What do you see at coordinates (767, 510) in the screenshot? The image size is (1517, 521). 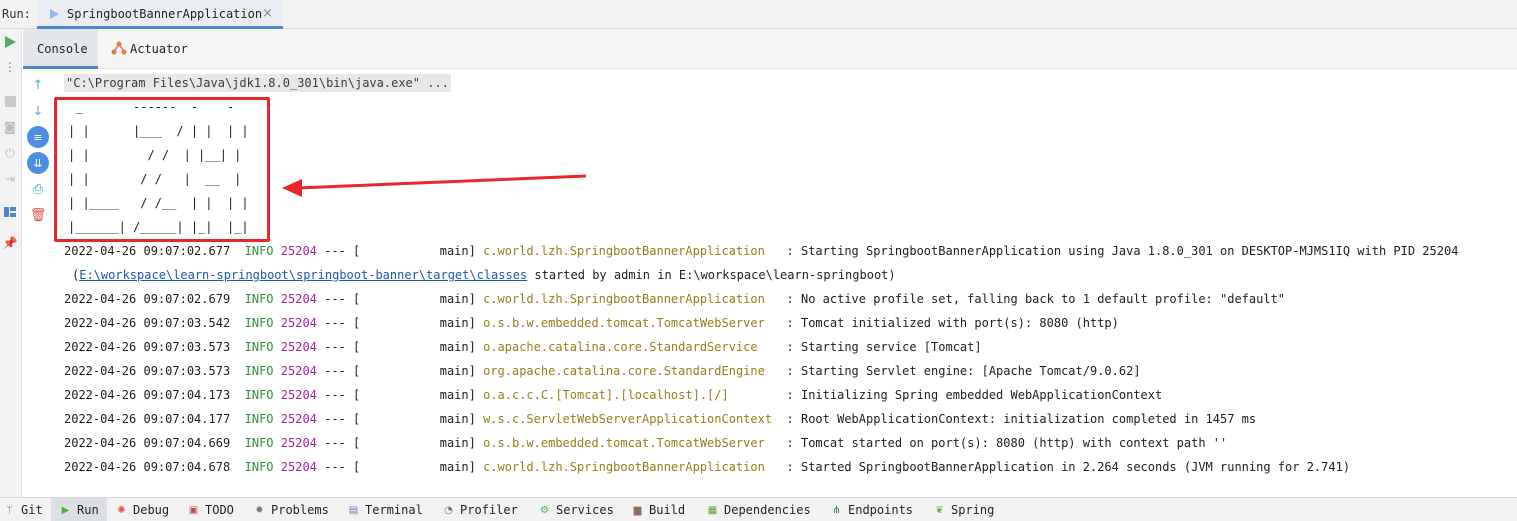 I see `tool-dependencies-label: Dependencies` at bounding box center [767, 510].